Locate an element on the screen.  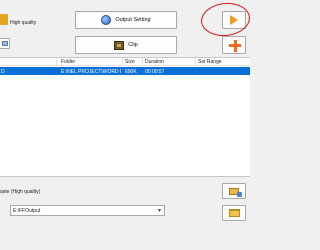
left-edge-icon is located at coordinates (4, 19).